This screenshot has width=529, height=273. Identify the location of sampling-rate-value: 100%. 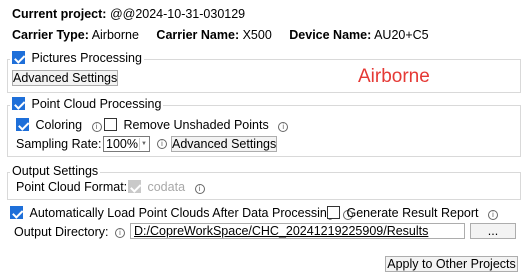
(122, 144).